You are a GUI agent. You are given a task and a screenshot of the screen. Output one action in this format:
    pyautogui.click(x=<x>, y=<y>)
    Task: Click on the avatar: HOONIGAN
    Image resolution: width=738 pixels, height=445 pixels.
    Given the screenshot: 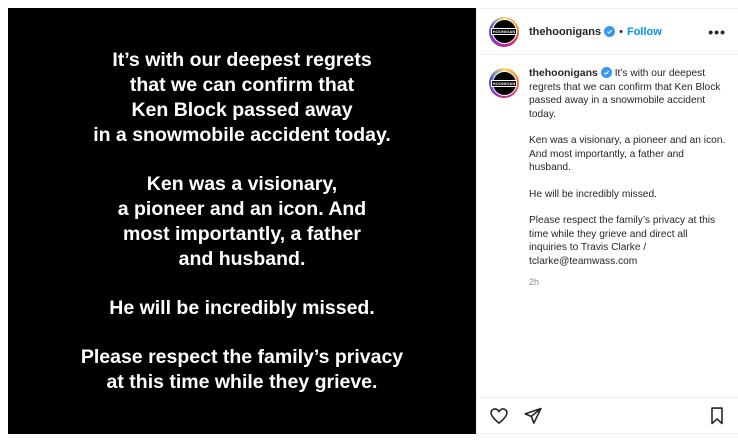 What is the action you would take?
    pyautogui.click(x=504, y=31)
    